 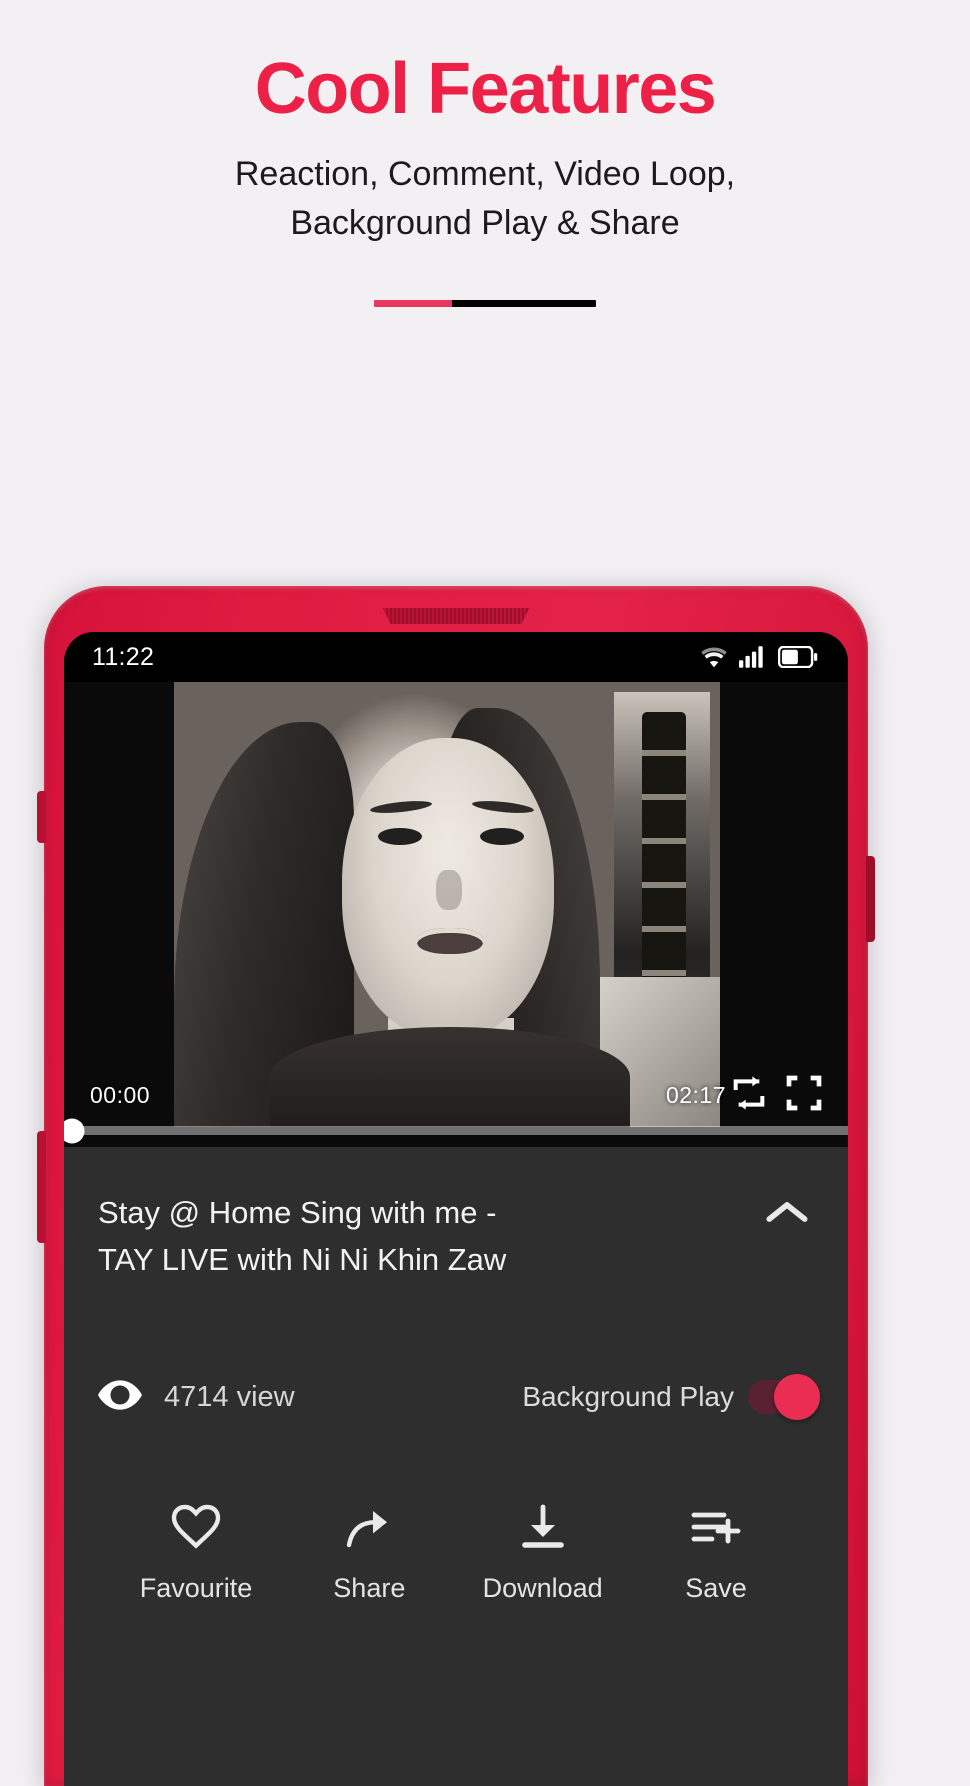 What do you see at coordinates (369, 1527) in the screenshot?
I see `share-icon` at bounding box center [369, 1527].